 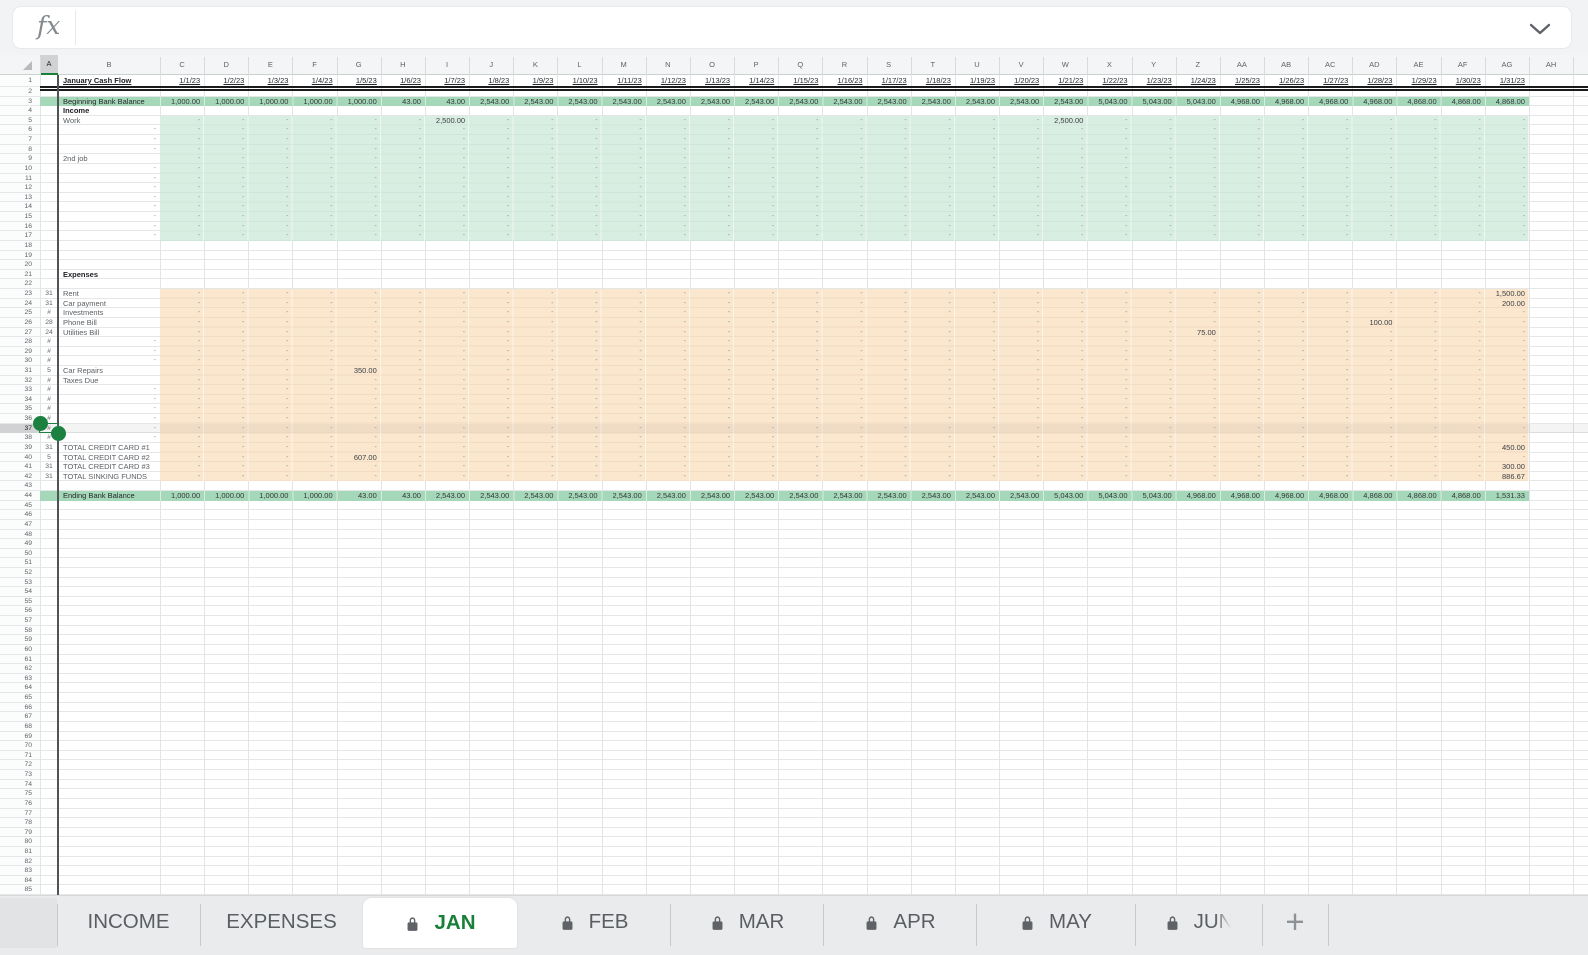 What do you see at coordinates (1198, 236) in the screenshot?
I see `cell-Z17: -` at bounding box center [1198, 236].